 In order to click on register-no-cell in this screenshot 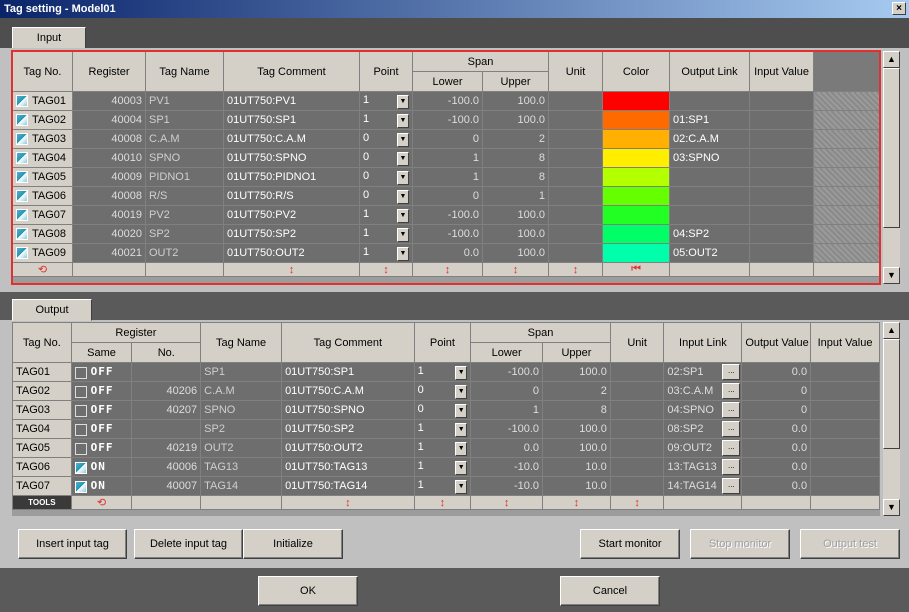, I will do `click(166, 429)`.